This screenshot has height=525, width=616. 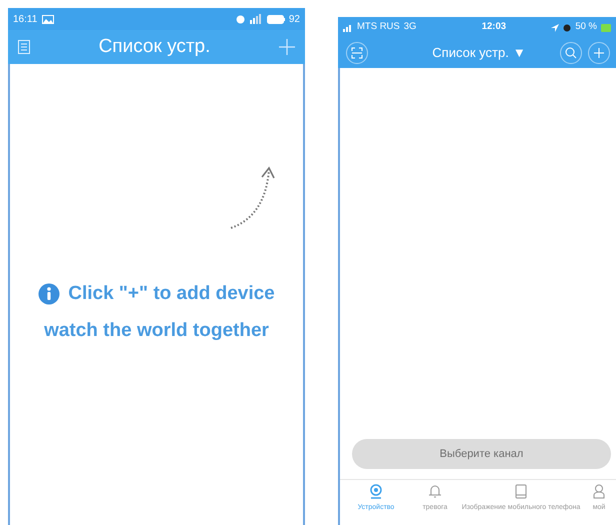 What do you see at coordinates (521, 491) in the screenshot?
I see `phone-icon` at bounding box center [521, 491].